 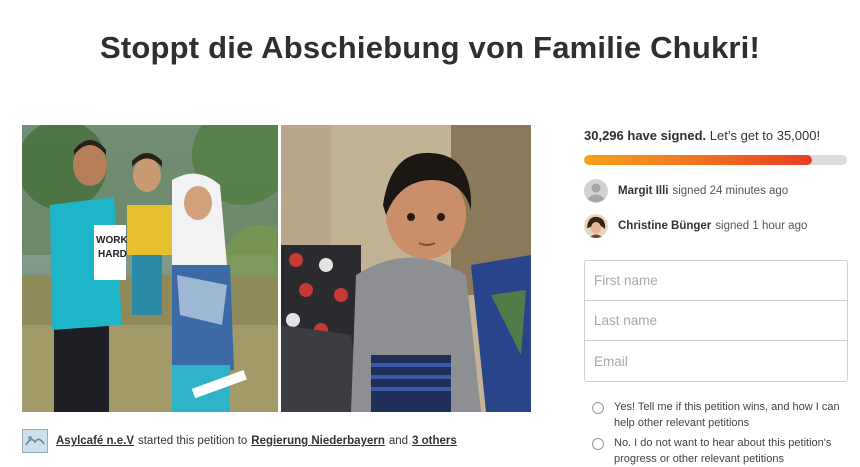 What do you see at coordinates (35, 441) in the screenshot?
I see `organization-logo` at bounding box center [35, 441].